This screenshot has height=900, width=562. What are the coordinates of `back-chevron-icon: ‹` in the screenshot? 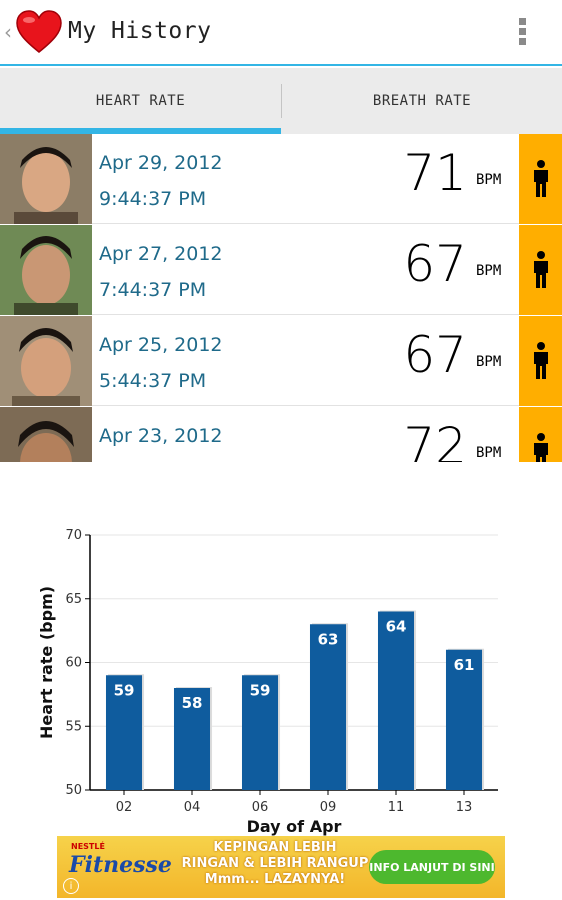 It's located at (8, 32).